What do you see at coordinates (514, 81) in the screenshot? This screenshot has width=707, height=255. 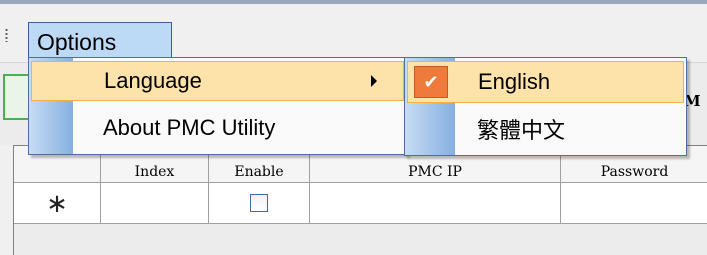 I see `submenu-item-english-label: English` at bounding box center [514, 81].